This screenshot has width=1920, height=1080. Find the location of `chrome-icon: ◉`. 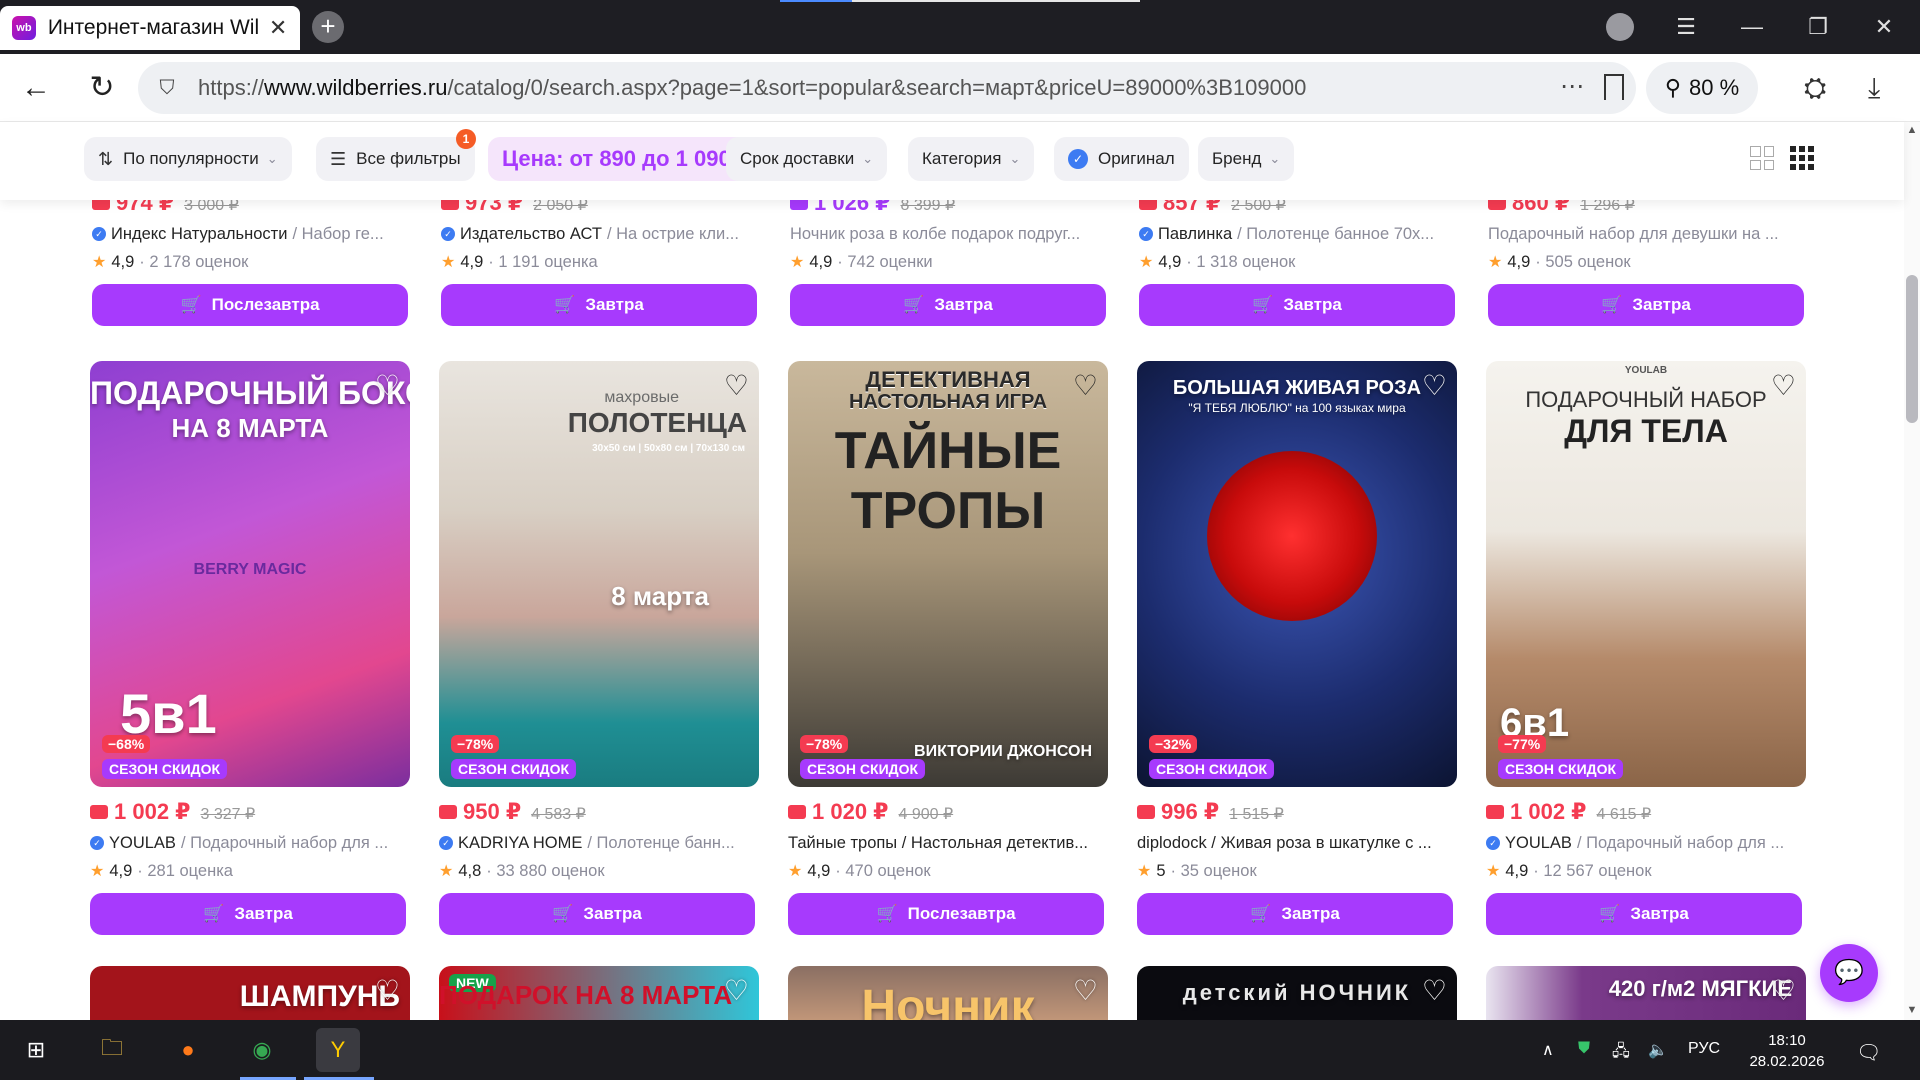

chrome-icon: ◉ is located at coordinates (262, 1050).